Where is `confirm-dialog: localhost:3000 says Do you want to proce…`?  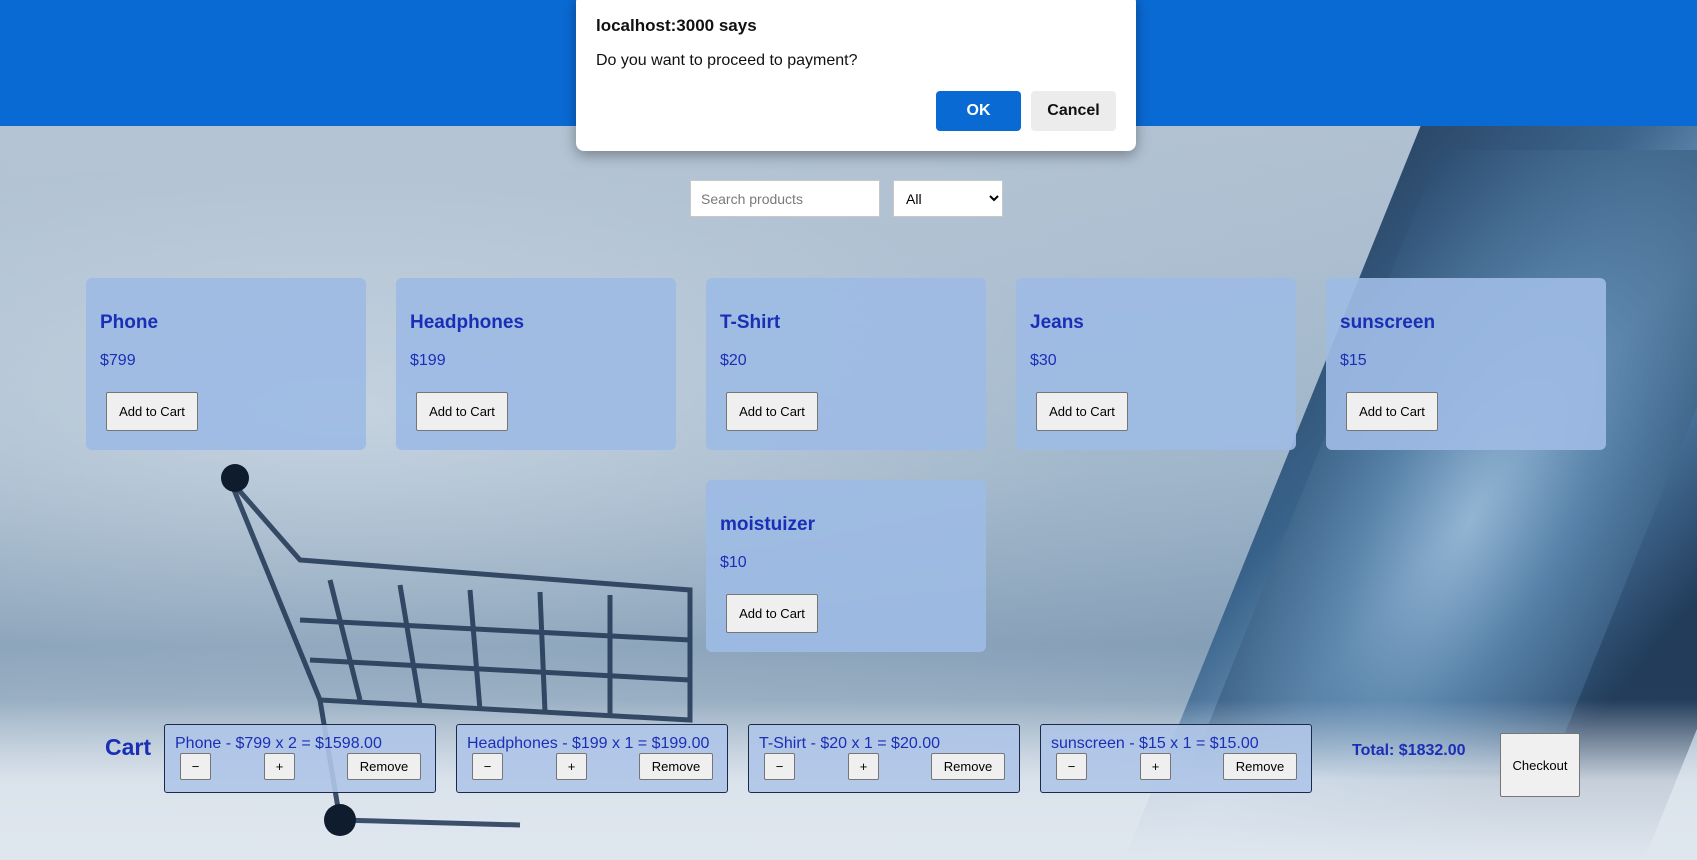 confirm-dialog: localhost:3000 says Do you want to proce… is located at coordinates (856, 75).